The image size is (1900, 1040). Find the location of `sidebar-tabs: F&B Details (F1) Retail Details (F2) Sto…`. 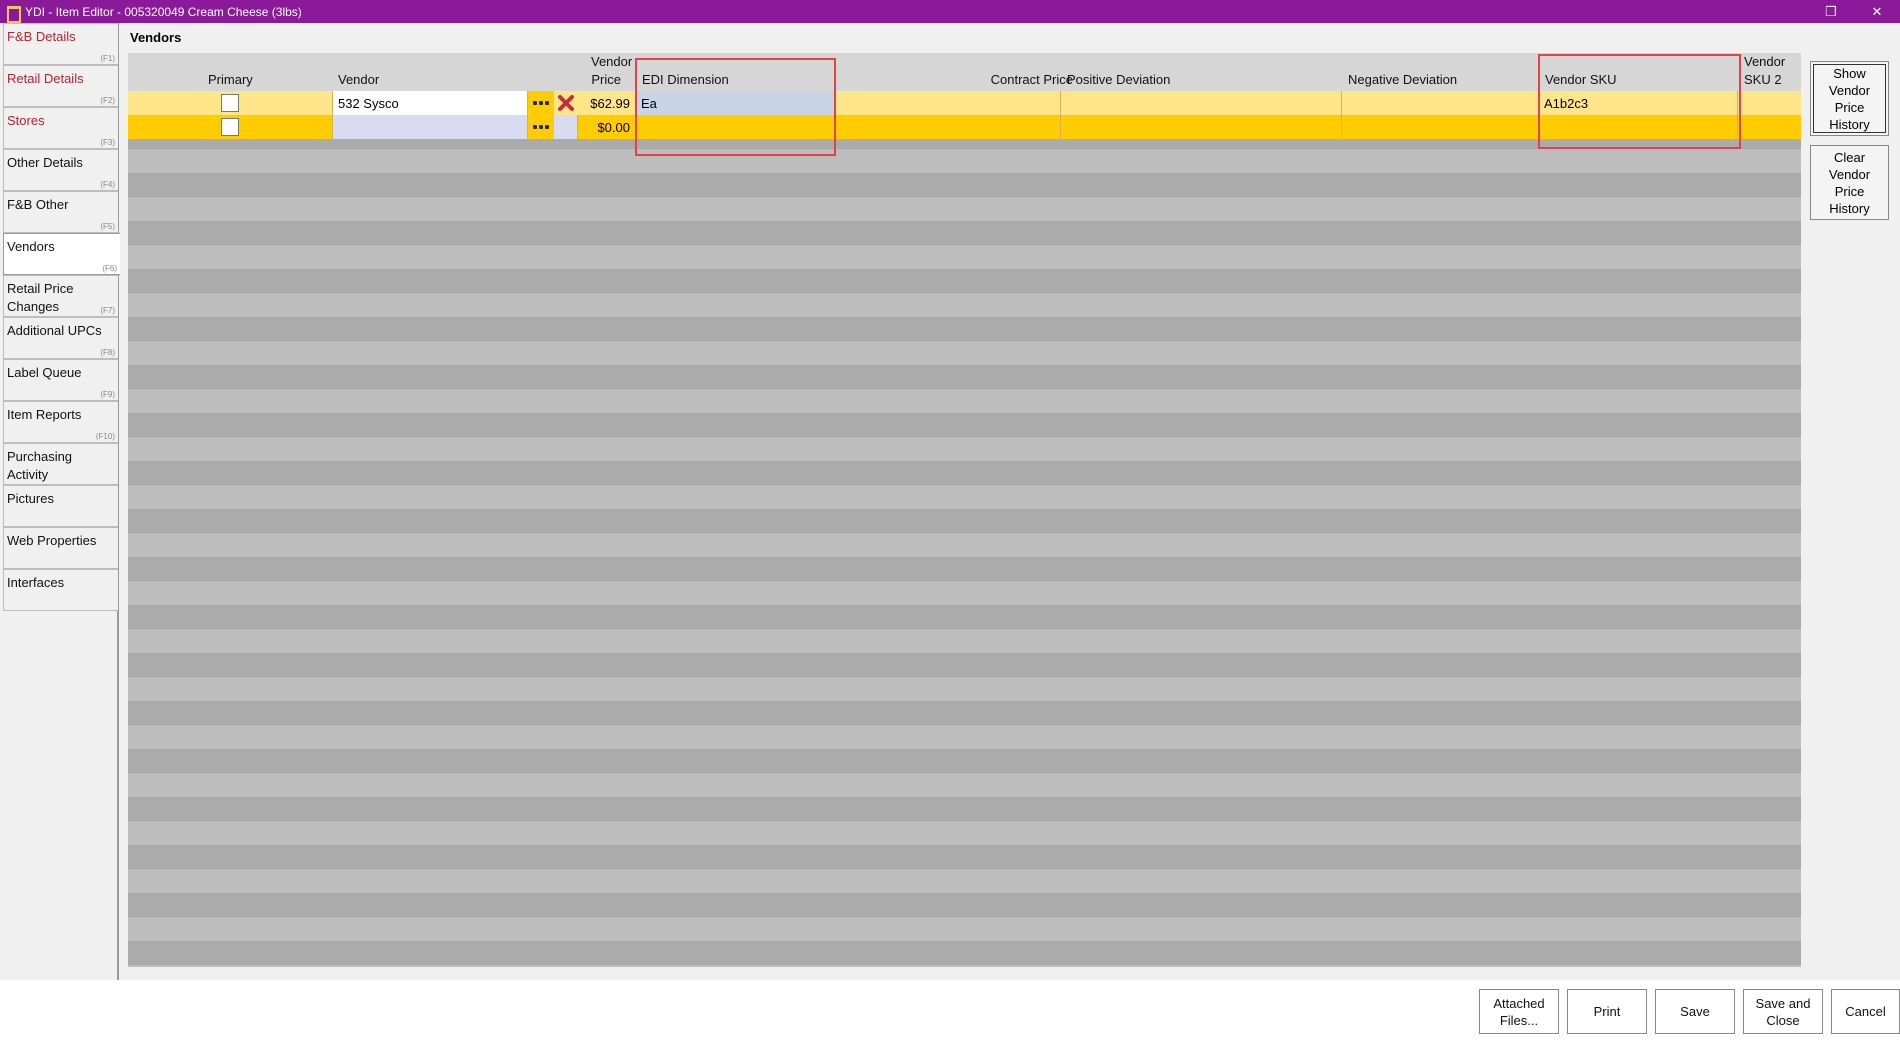

sidebar-tabs: F&B Details (F1) Retail Details (F2) Sto… is located at coordinates (60, 501).